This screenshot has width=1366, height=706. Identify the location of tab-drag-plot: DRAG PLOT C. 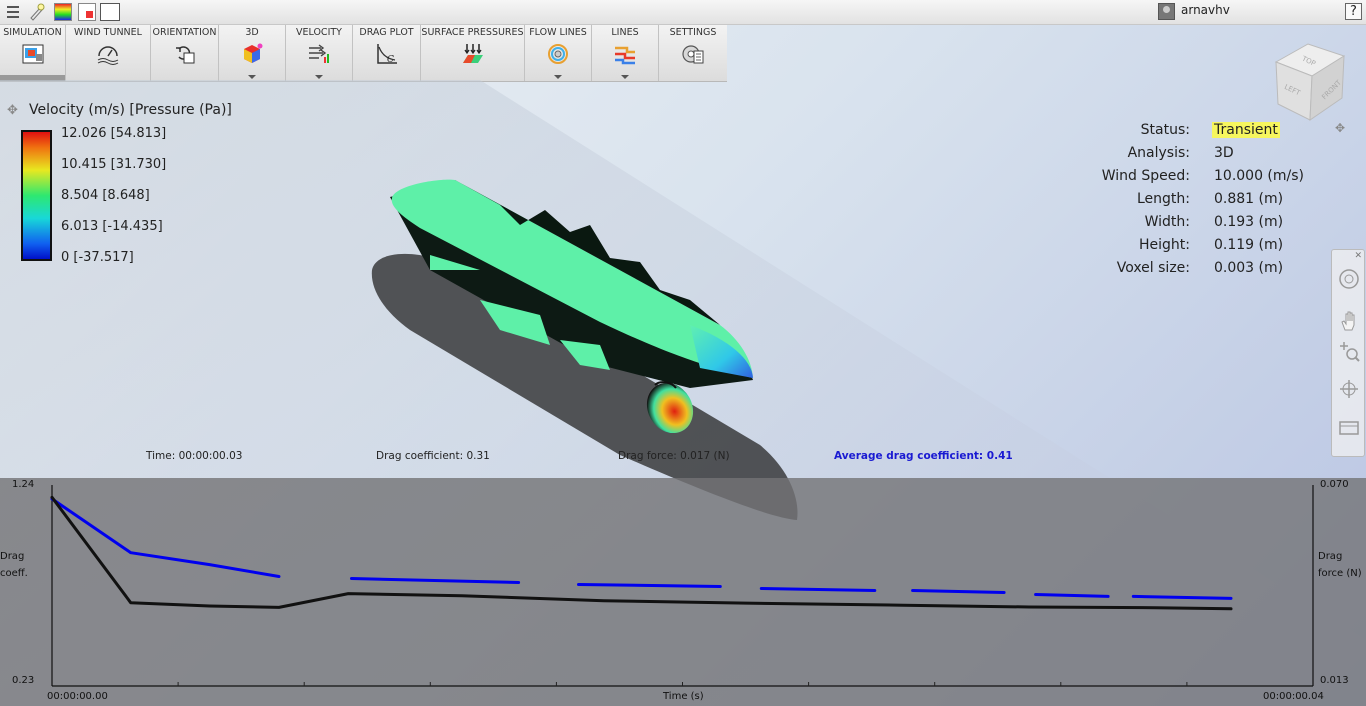
(387, 53).